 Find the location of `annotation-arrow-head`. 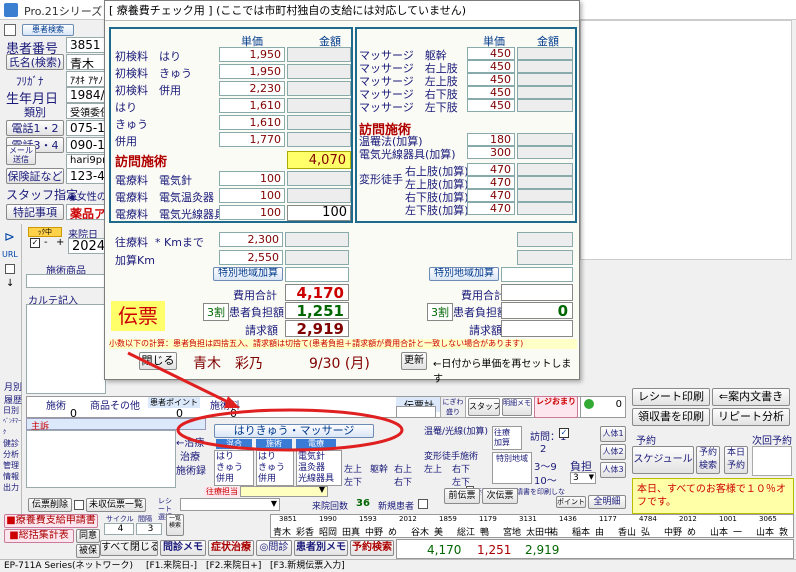

annotation-arrow-head is located at coordinates (232, 402).